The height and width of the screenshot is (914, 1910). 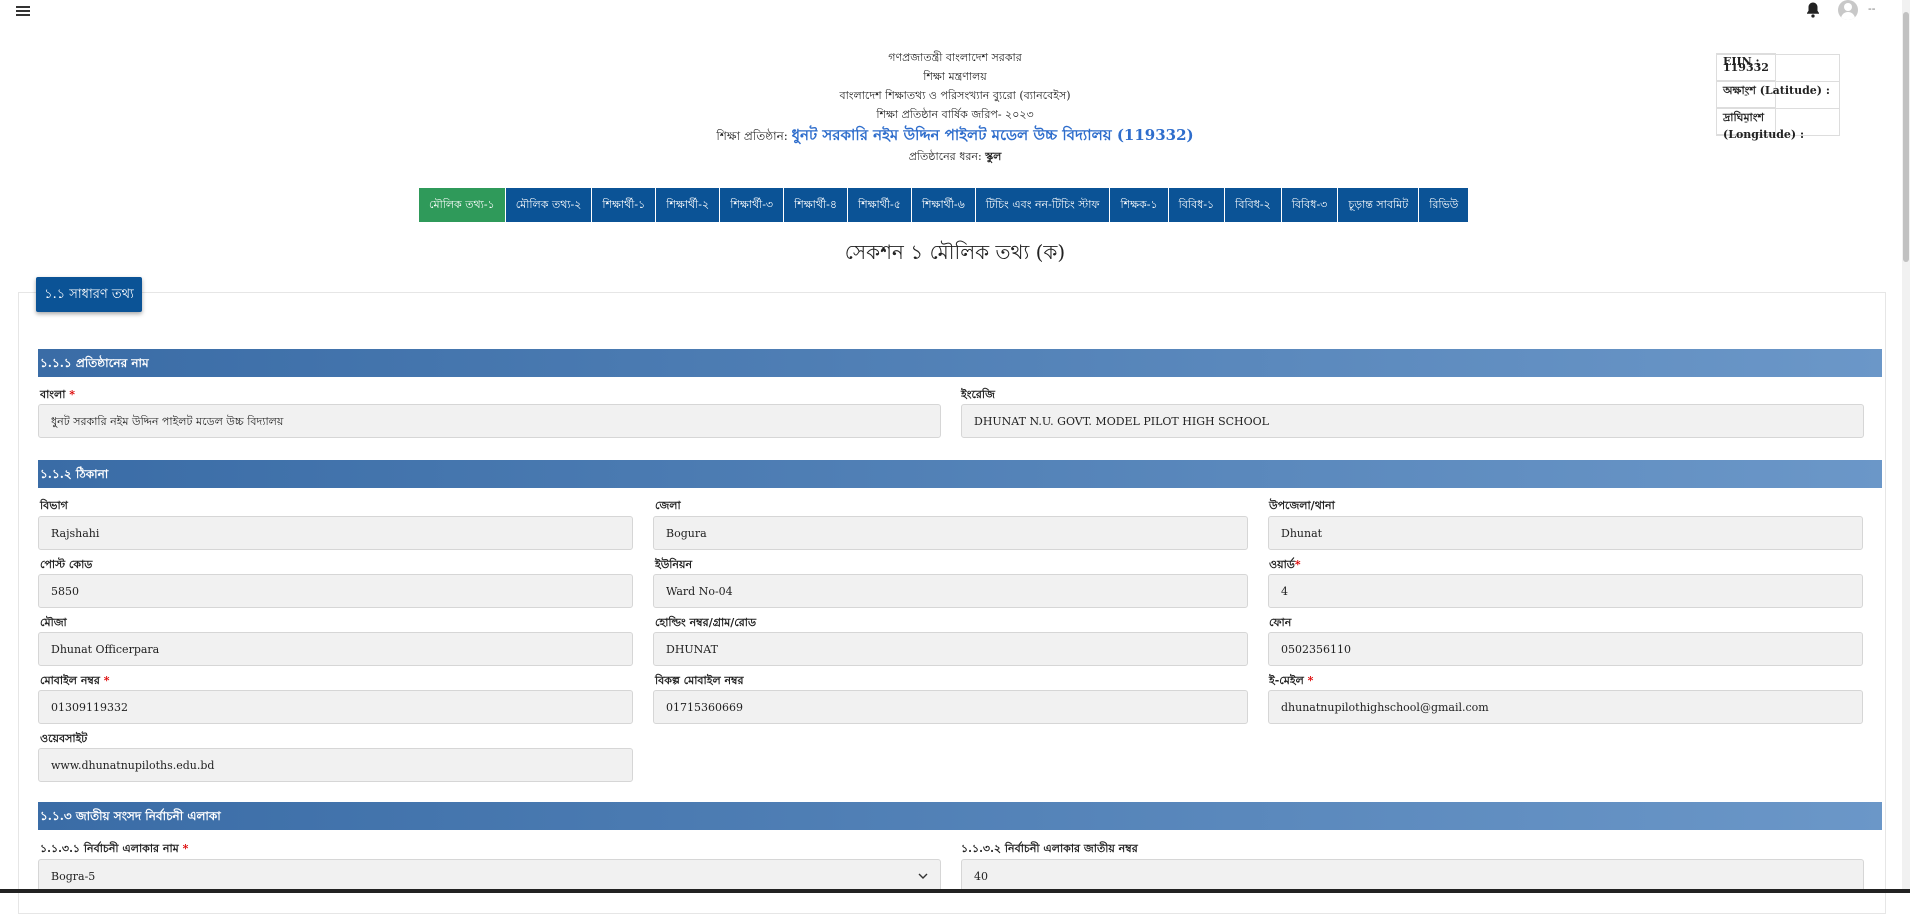 I want to click on institution-type-line: প্রতিষ্ঠানের ধরন: স্কুল, so click(x=955, y=157).